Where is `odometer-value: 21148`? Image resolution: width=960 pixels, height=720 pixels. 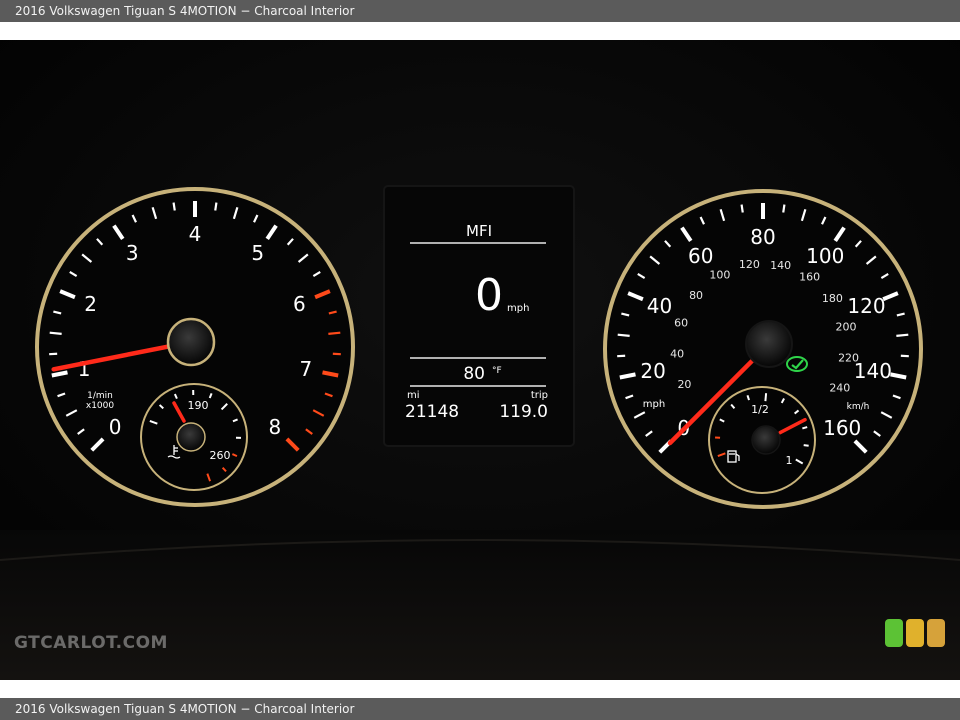
odometer-value: 21148 is located at coordinates (432, 412).